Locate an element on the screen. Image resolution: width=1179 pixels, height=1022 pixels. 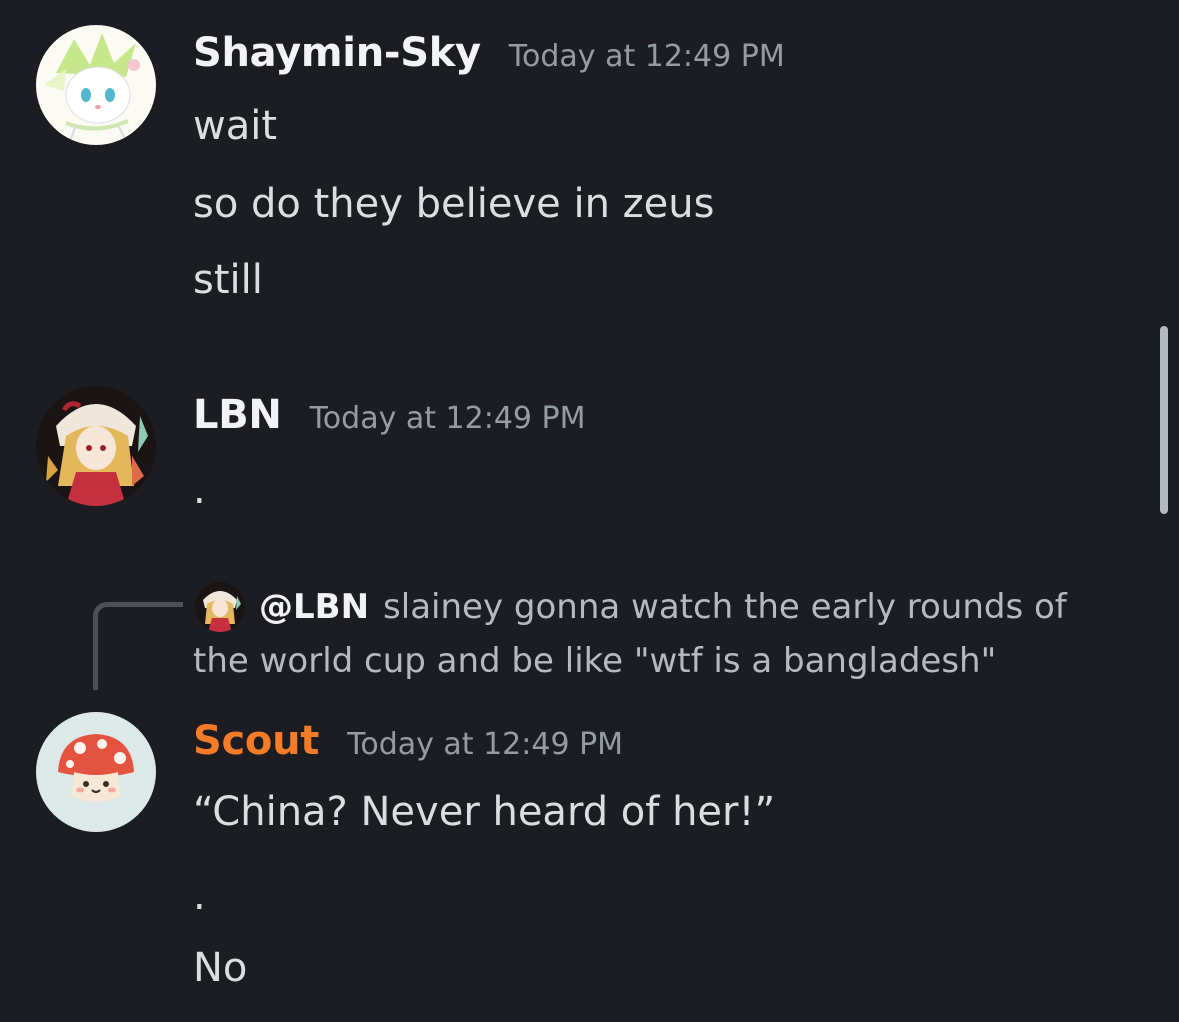
mushroom-avatar-icon is located at coordinates (96, 772).